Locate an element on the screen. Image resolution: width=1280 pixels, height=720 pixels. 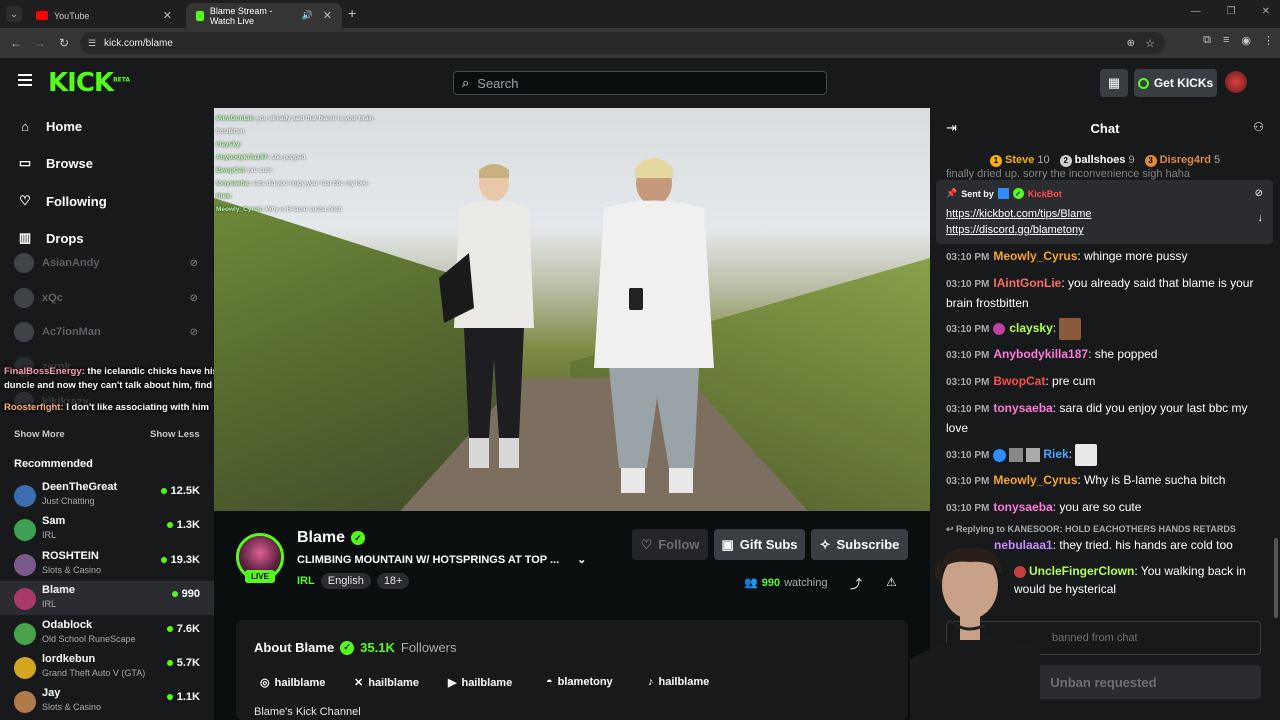
star-icon: ✧ is located at coordinates (825, 544).